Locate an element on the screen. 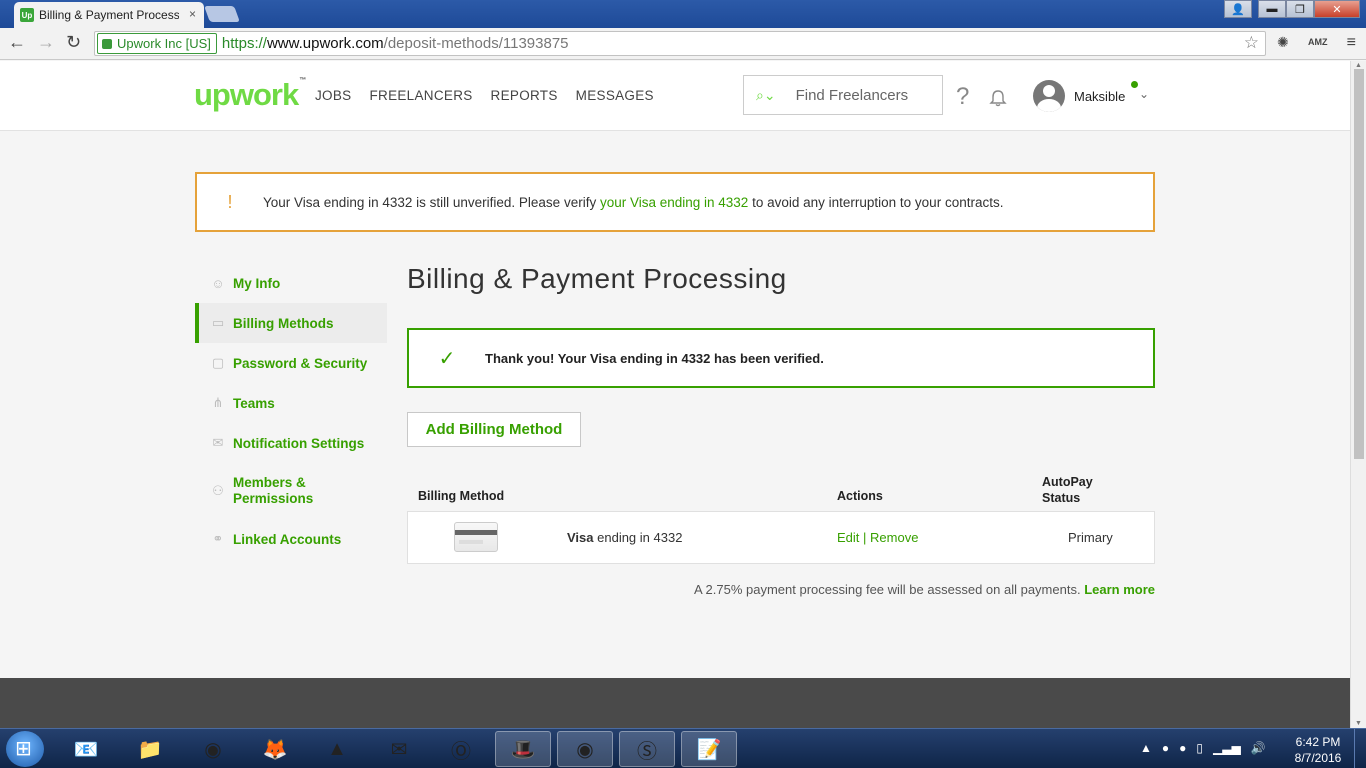 The width and height of the screenshot is (1366, 768). start-button is located at coordinates (25, 749).